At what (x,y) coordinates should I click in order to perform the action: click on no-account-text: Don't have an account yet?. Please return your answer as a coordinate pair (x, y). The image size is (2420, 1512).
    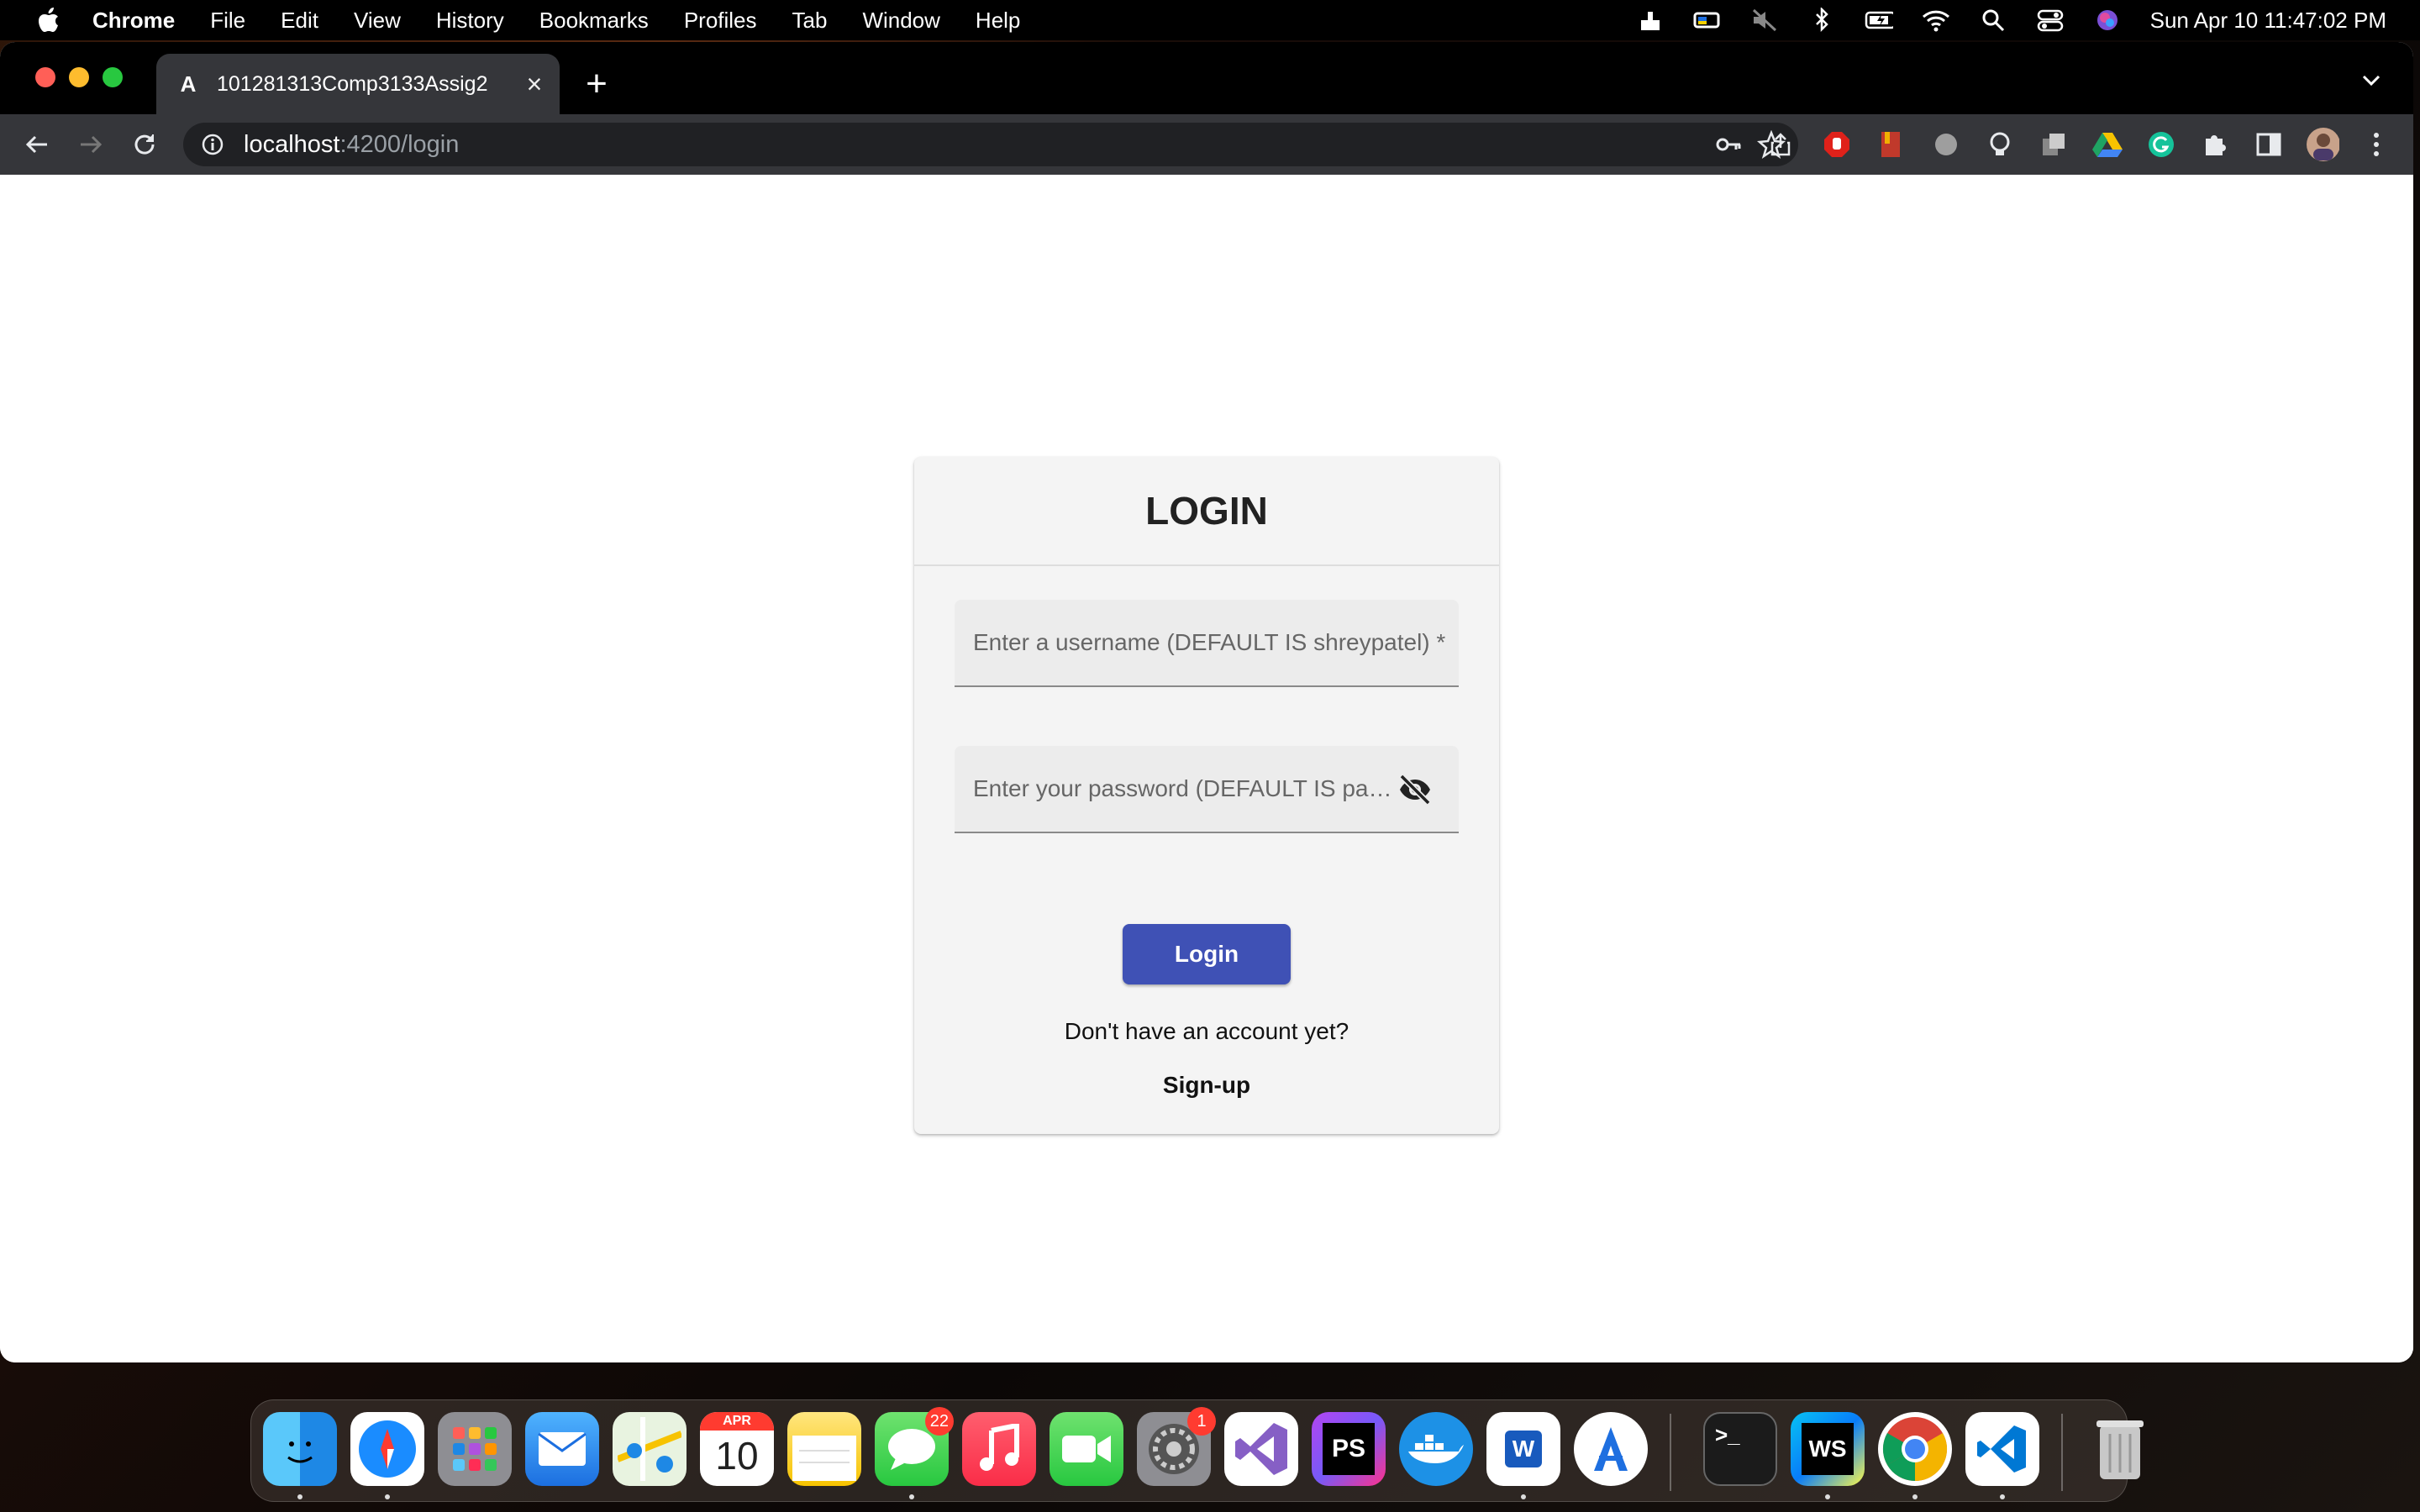
    Looking at the image, I should click on (1206, 1031).